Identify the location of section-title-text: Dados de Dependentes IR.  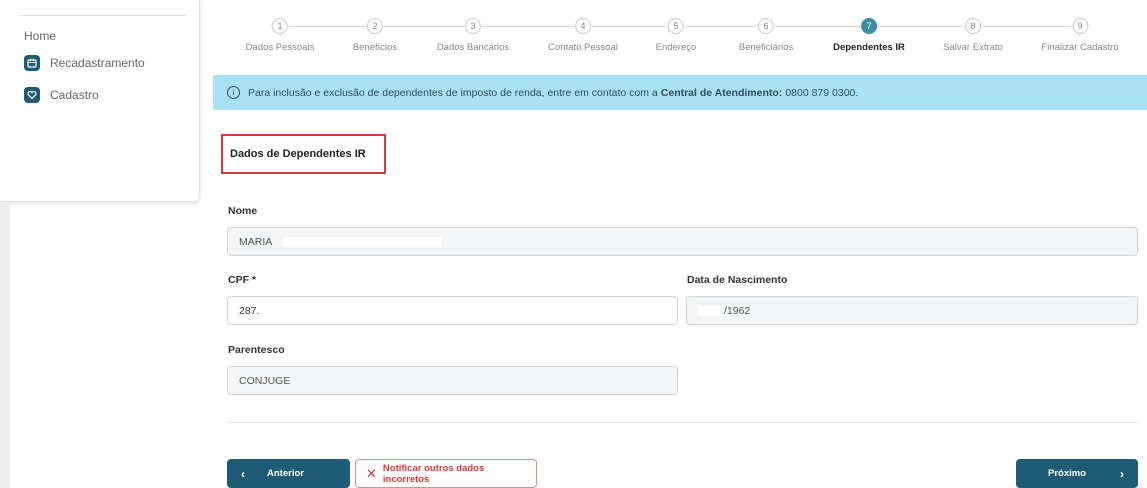
(298, 154).